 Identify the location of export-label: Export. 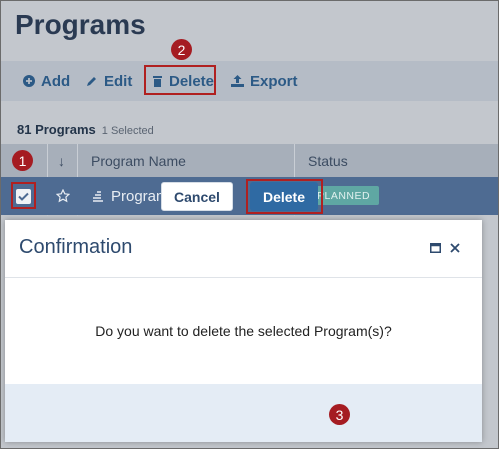
(274, 81).